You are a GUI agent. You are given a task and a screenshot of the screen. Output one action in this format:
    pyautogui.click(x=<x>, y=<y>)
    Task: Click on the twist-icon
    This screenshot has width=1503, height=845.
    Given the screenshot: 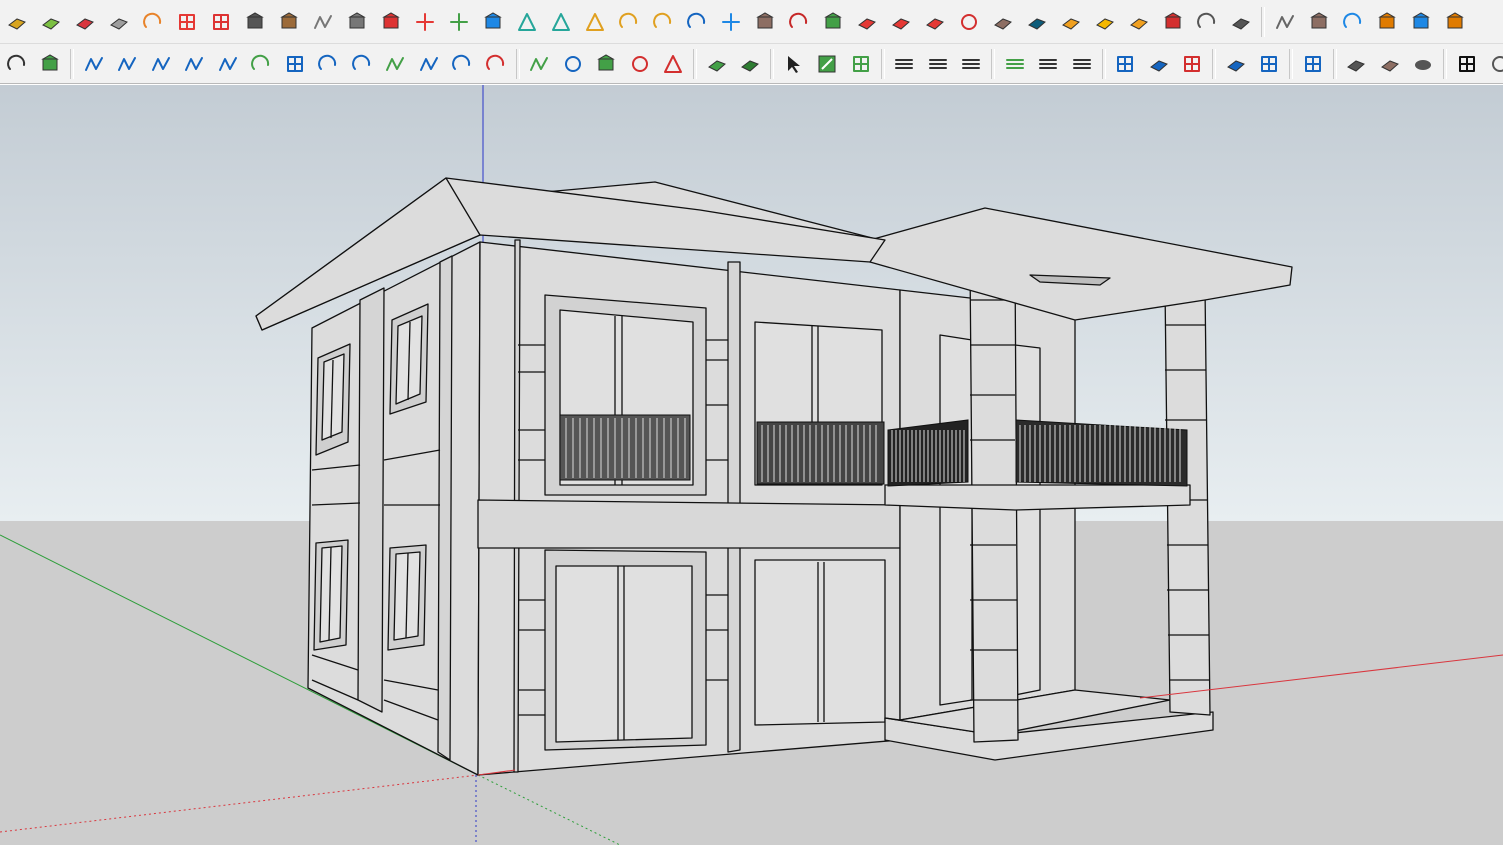 What is the action you would take?
    pyautogui.click(x=697, y=22)
    